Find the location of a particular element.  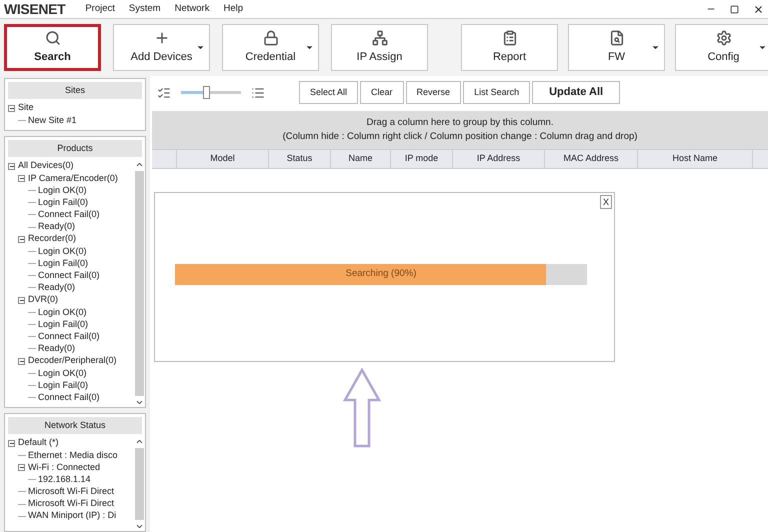

panel-title: Network Status is located at coordinates (75, 425).